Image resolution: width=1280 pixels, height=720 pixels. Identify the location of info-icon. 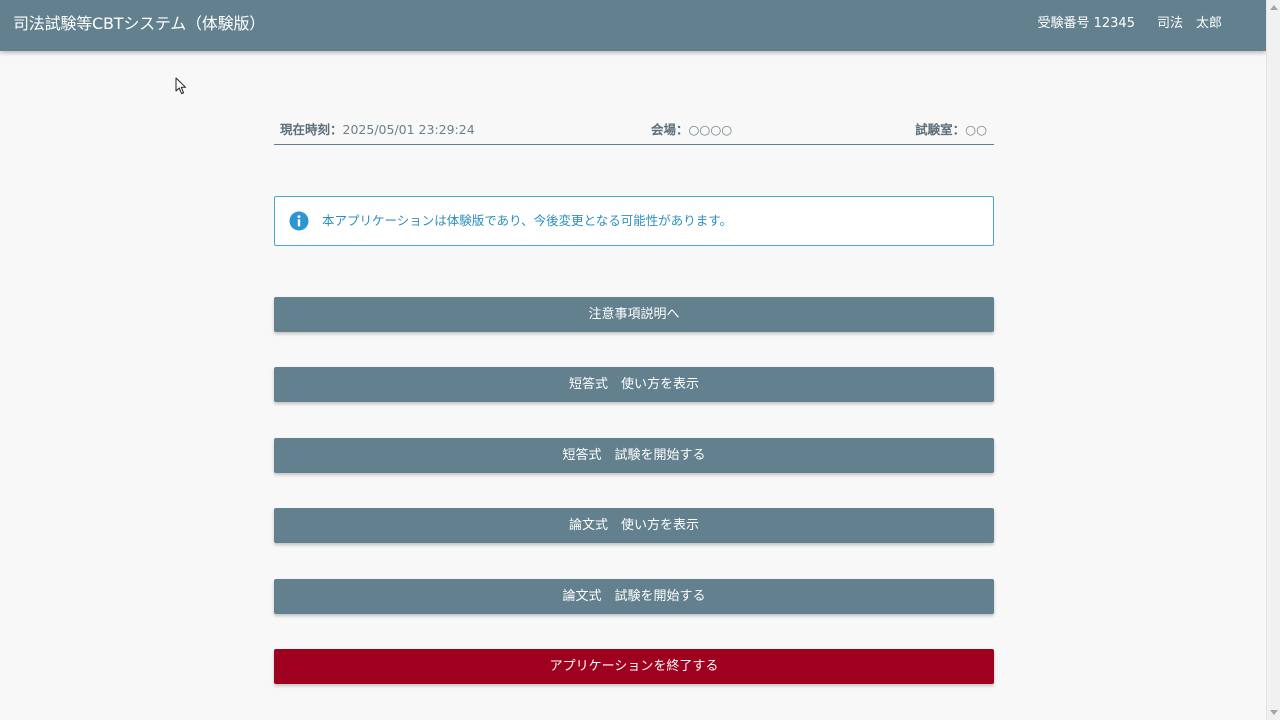
(299, 221).